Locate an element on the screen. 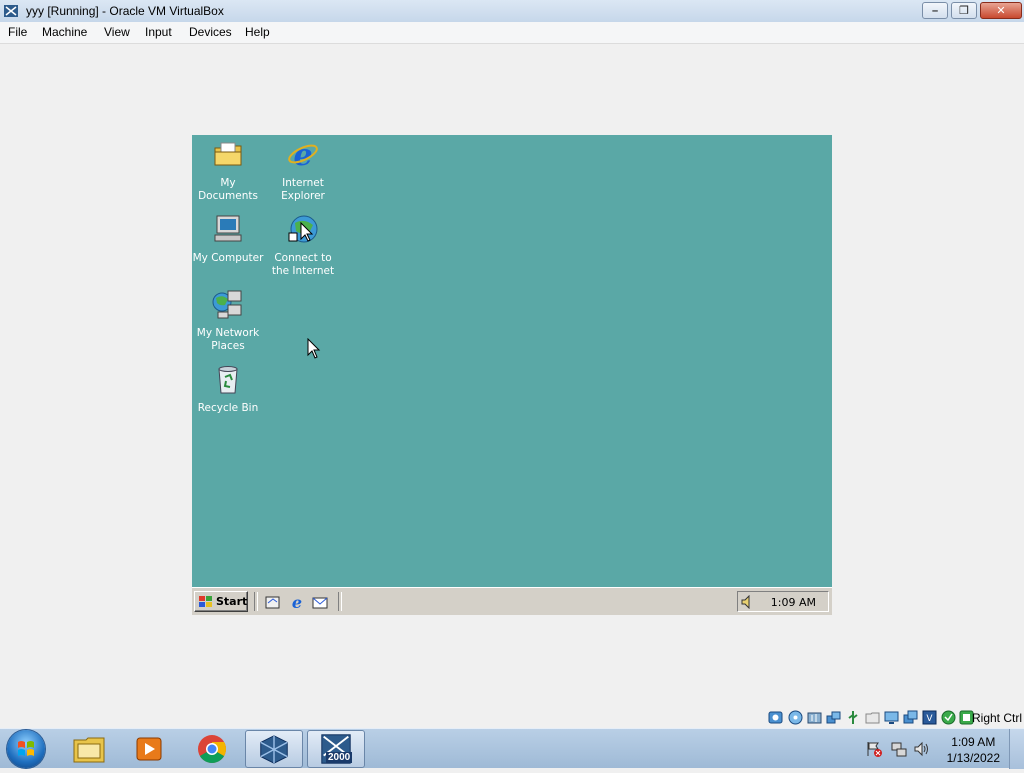  restore-button: ❐ is located at coordinates (964, 10).